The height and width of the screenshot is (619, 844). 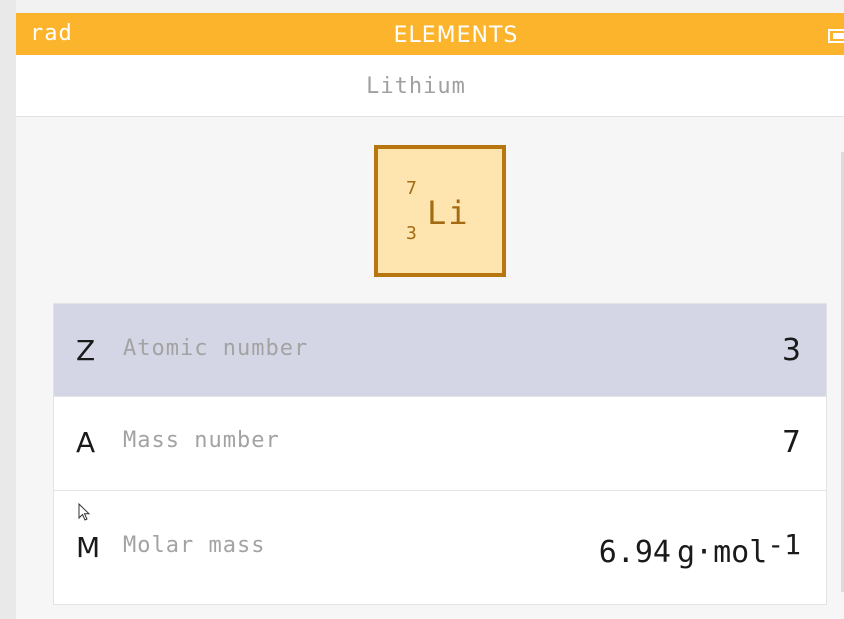 What do you see at coordinates (456, 35) in the screenshot?
I see `app-title: ELEMENTS` at bounding box center [456, 35].